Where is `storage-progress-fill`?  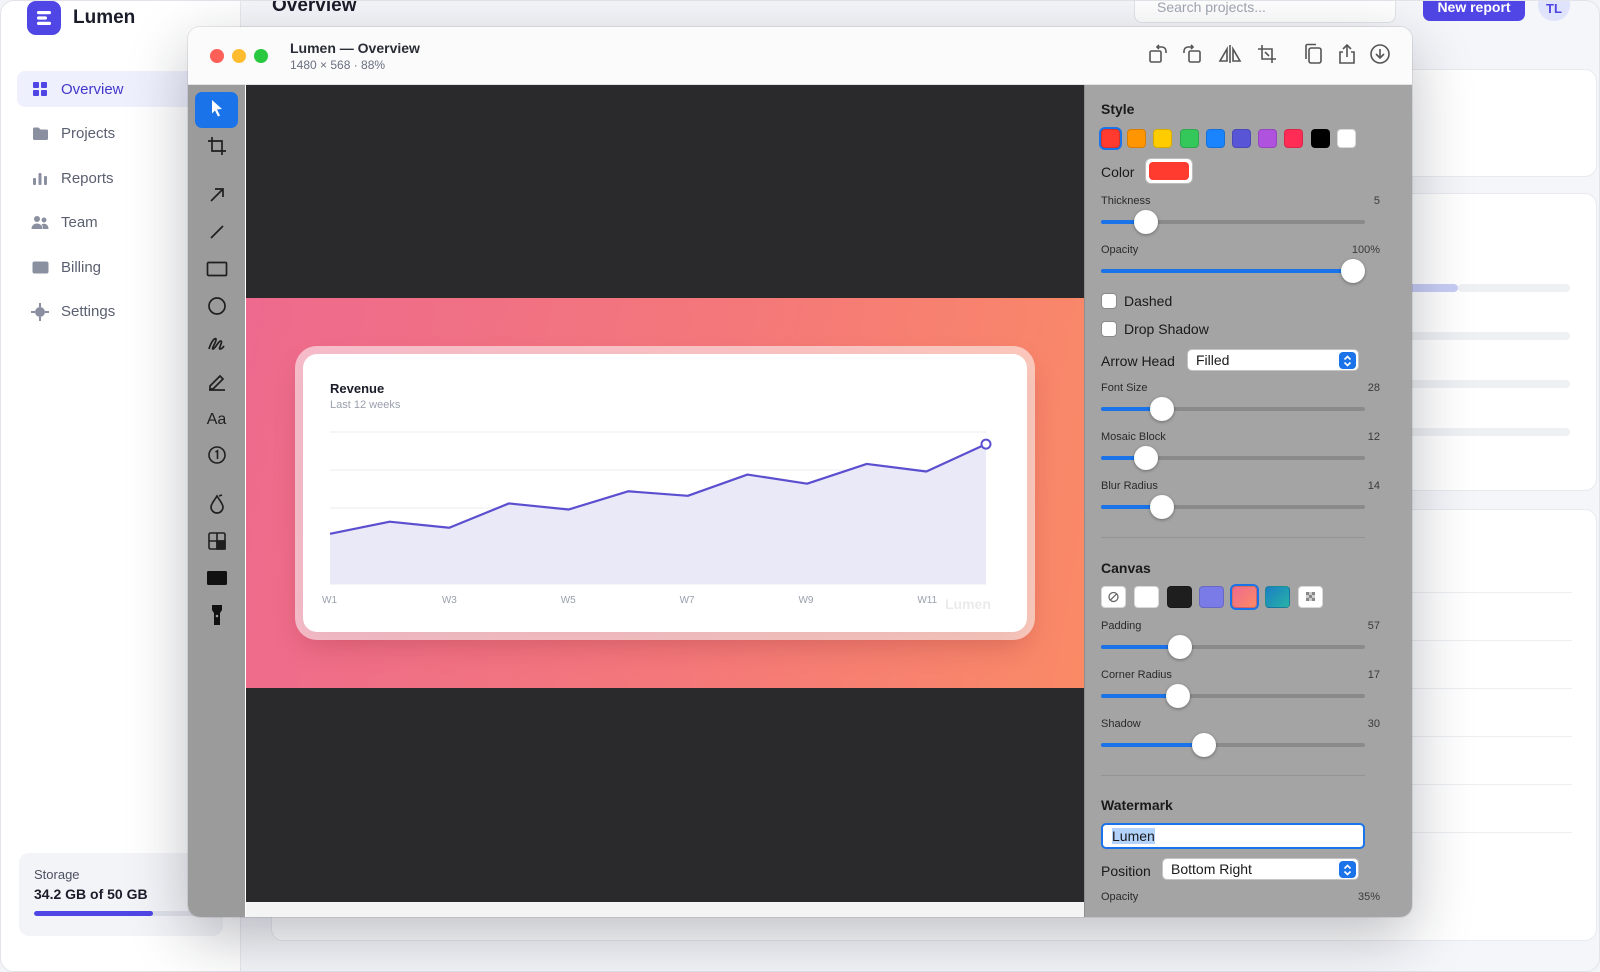 storage-progress-fill is located at coordinates (94, 913).